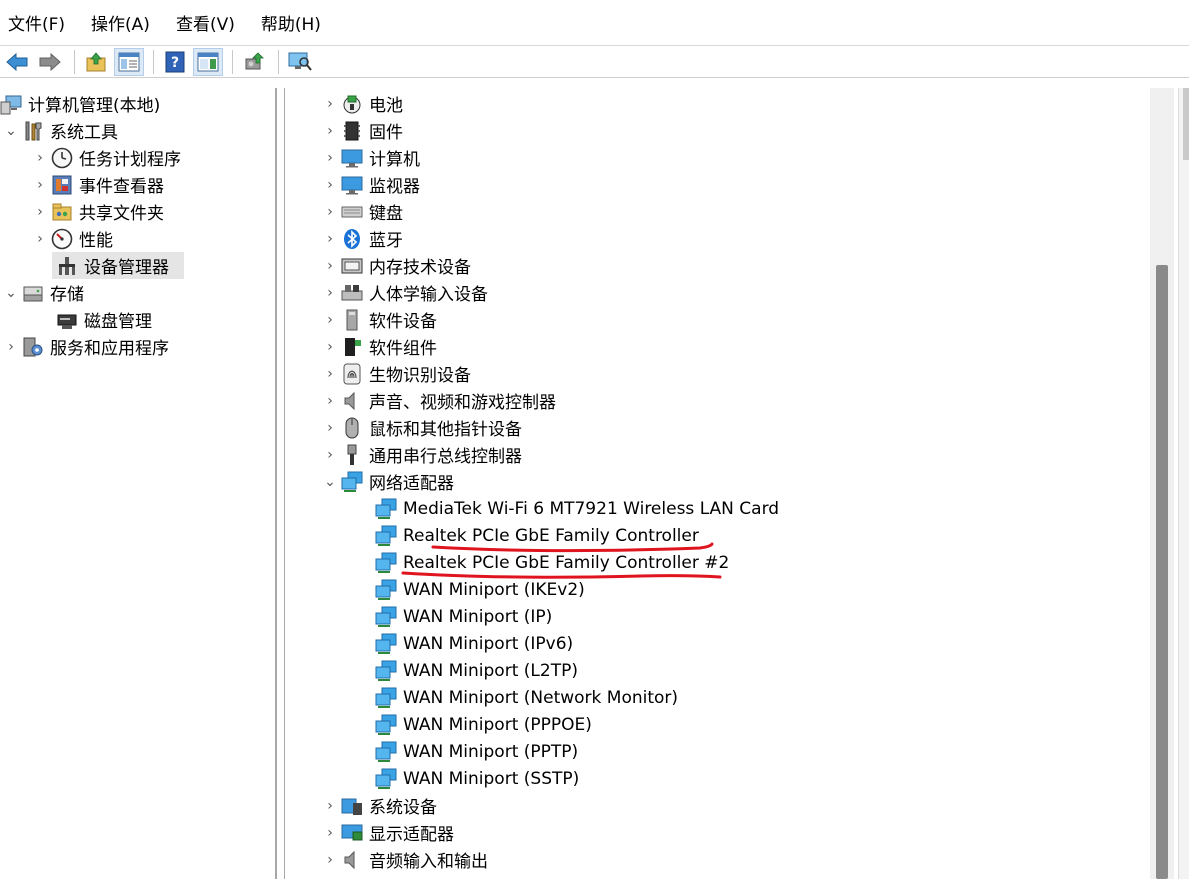 The height and width of the screenshot is (879, 1189). Describe the element at coordinates (478, 589) in the screenshot. I see `network-adapter-item: WAN Miniport (IKEv2)` at that location.